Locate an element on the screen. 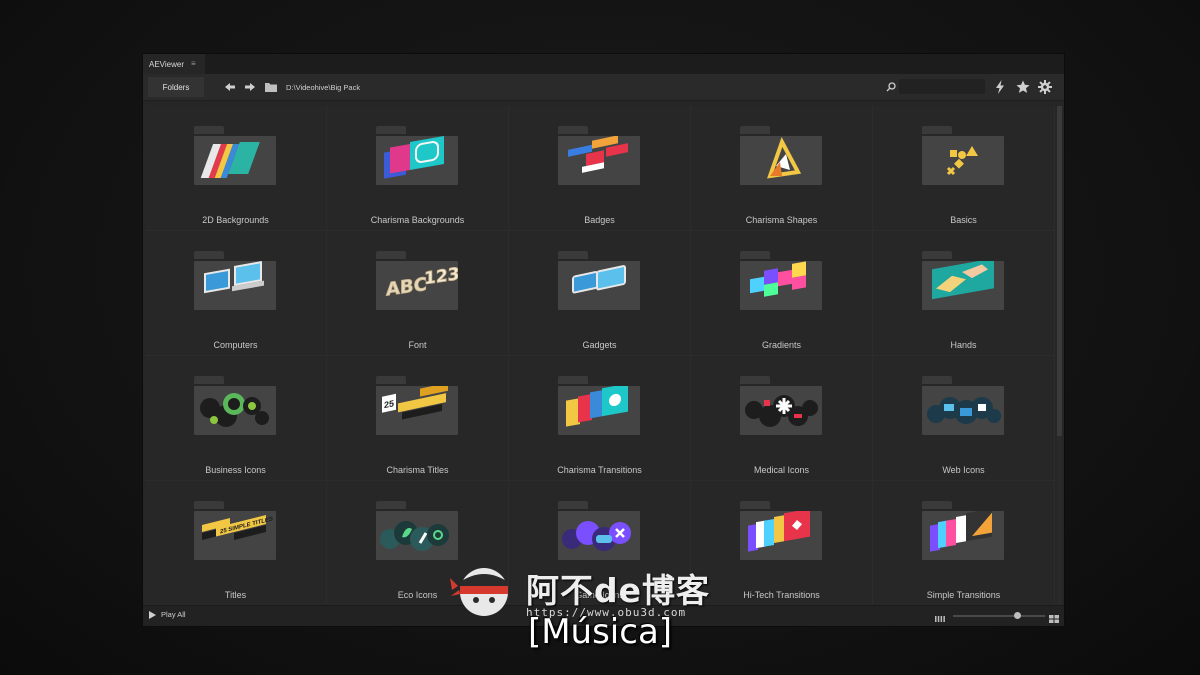 Image resolution: width=1200 pixels, height=675 pixels. search-input is located at coordinates (942, 86).